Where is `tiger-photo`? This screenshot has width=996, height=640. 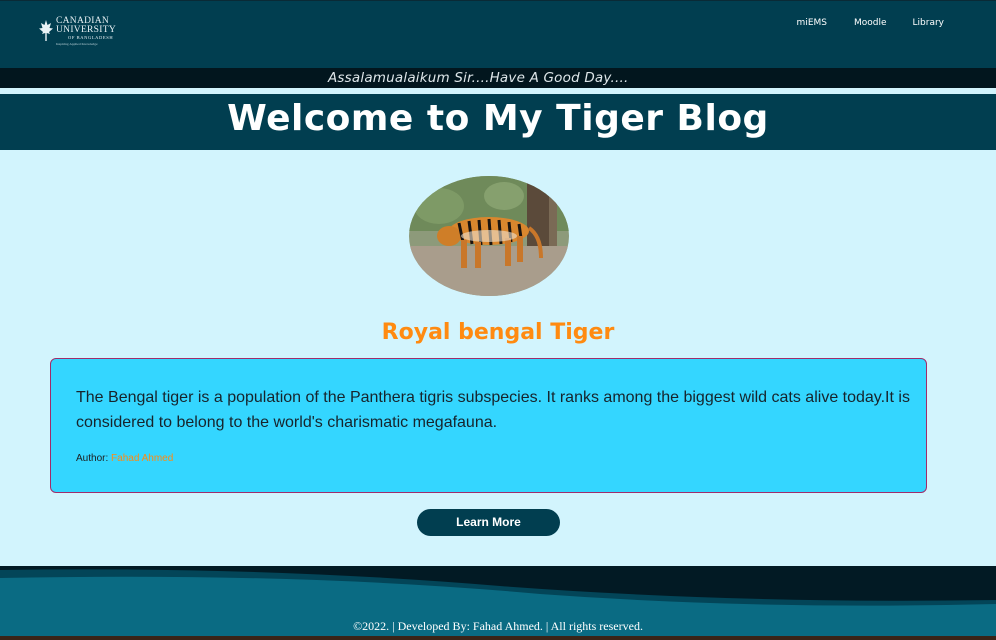
tiger-photo is located at coordinates (489, 236).